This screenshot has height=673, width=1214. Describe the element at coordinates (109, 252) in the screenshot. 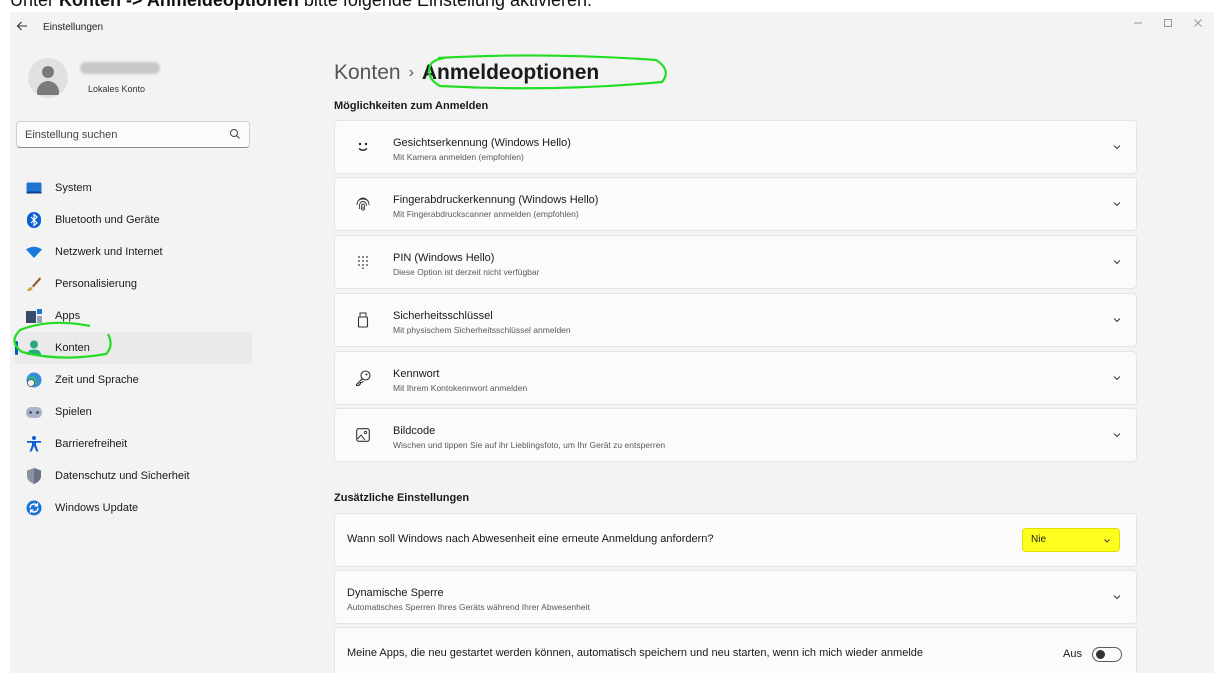

I see `sidebar-item-label: Netzwerk und Internet` at that location.